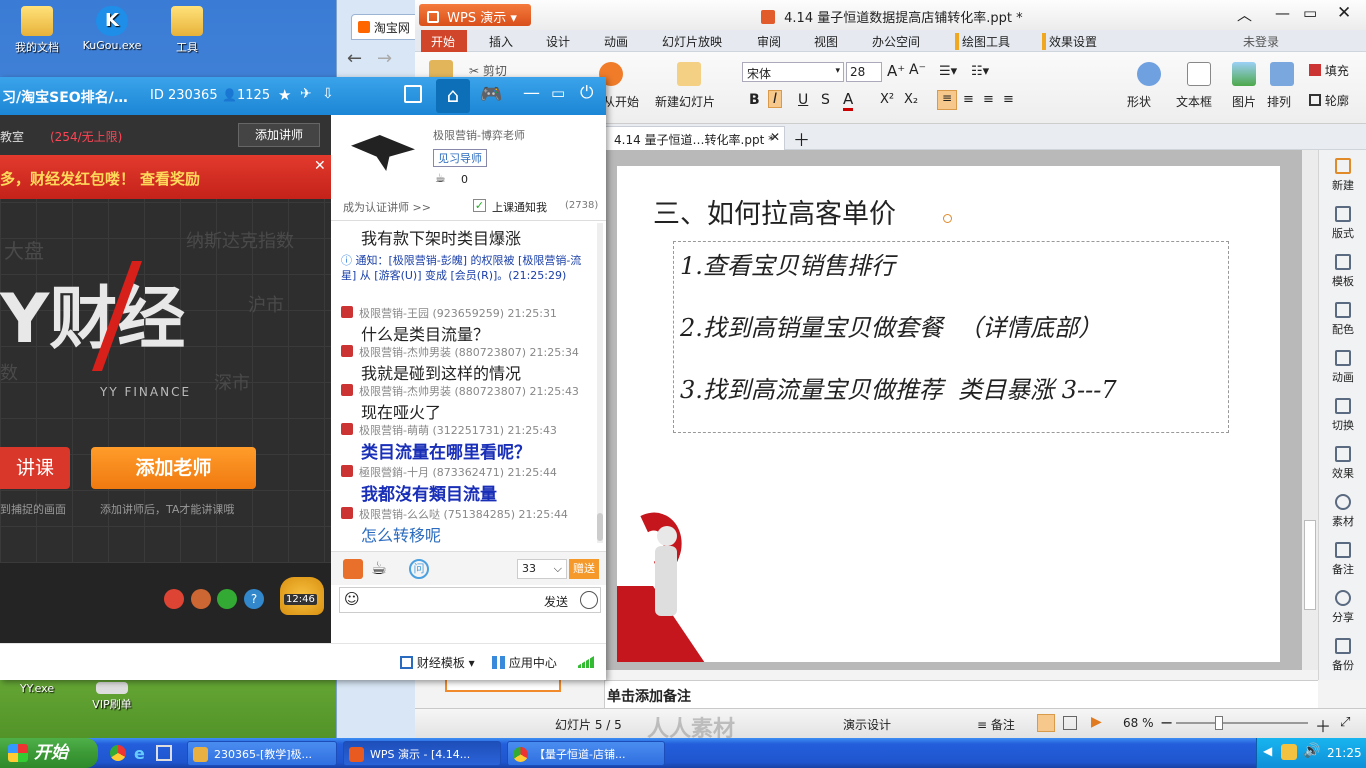 The width and height of the screenshot is (1366, 768). What do you see at coordinates (1069, 41) in the screenshot?
I see `tab-effects: 效果设置` at bounding box center [1069, 41].